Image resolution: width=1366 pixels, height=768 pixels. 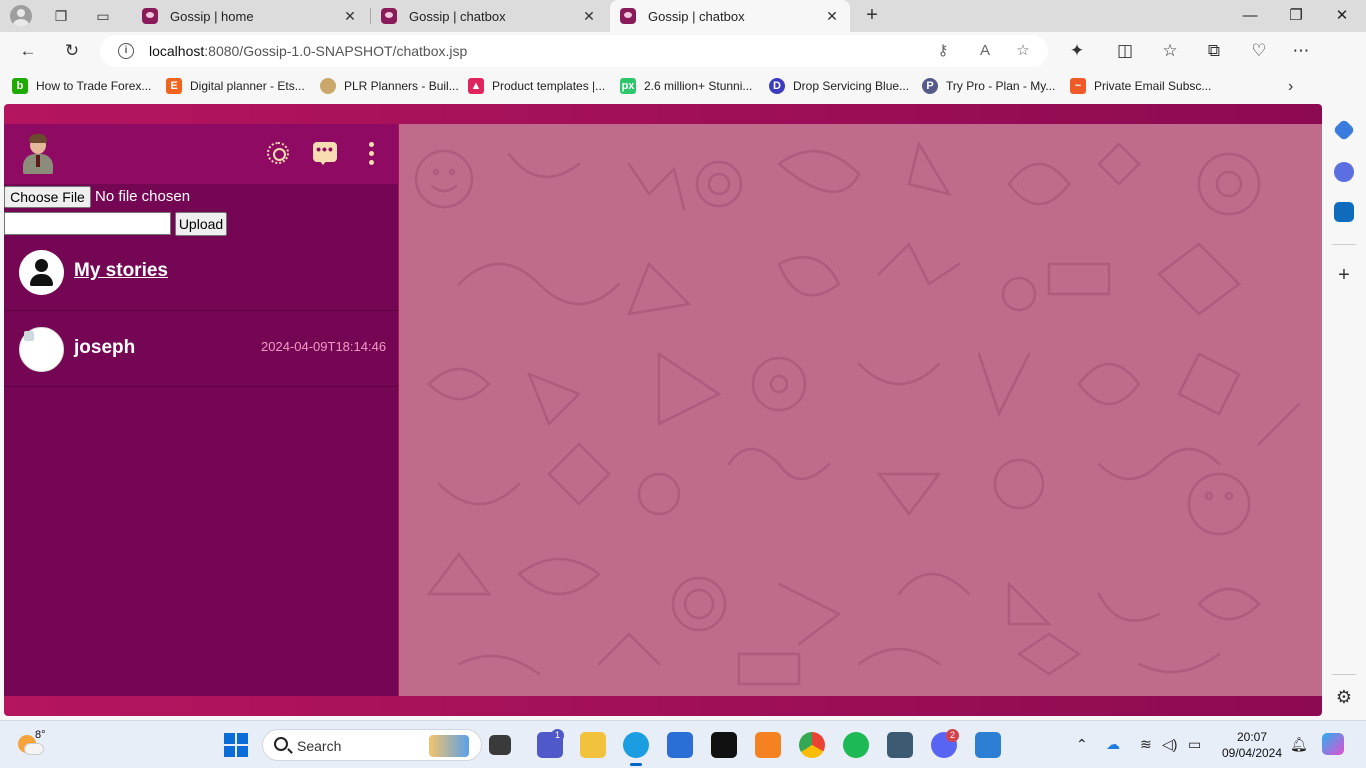 I want to click on tab-gossip-chatbox-active: Gossip | chatbox ✕, so click(x=730, y=16).